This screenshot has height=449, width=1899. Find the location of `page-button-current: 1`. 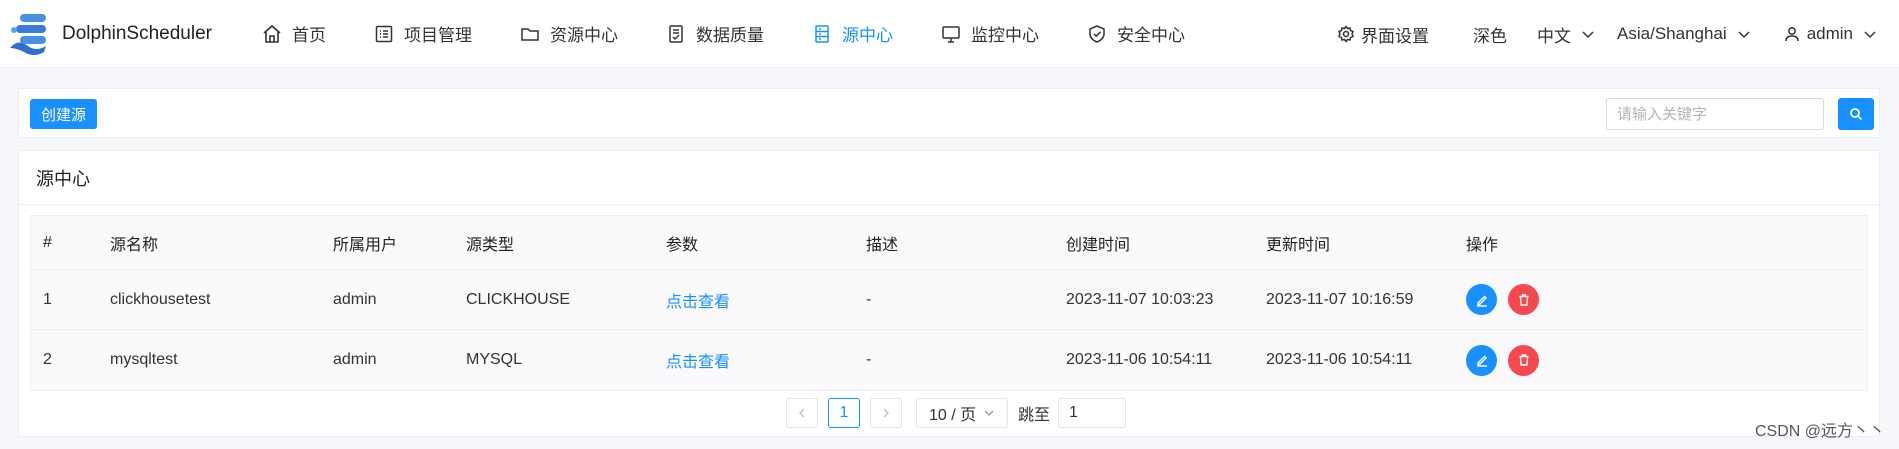

page-button-current: 1 is located at coordinates (844, 413).